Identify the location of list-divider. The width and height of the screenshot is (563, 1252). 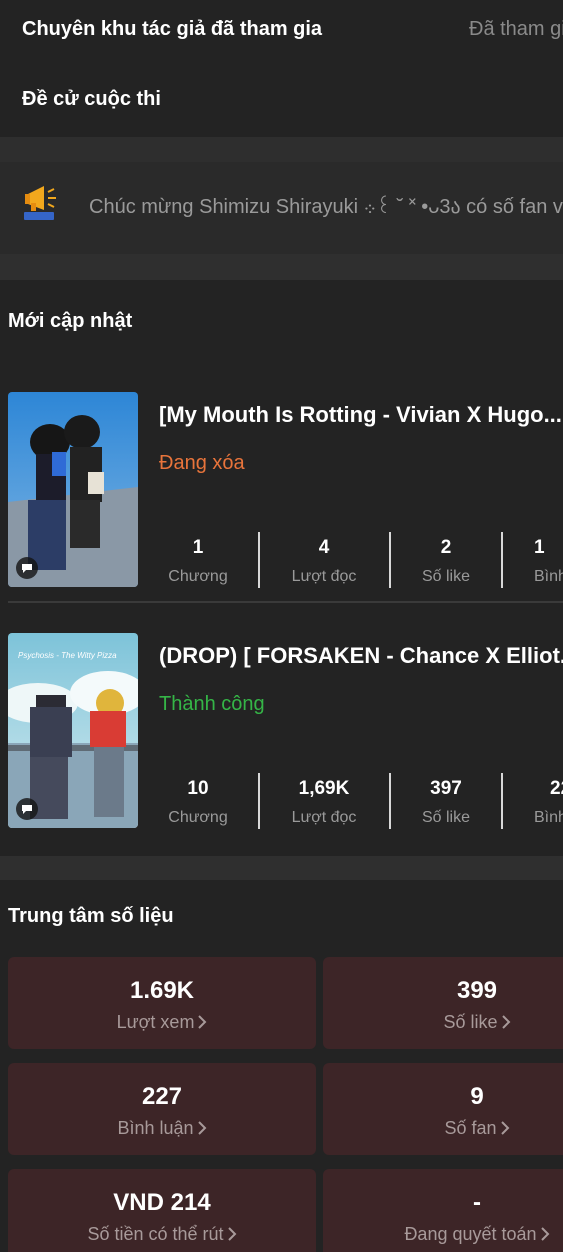
(285, 602).